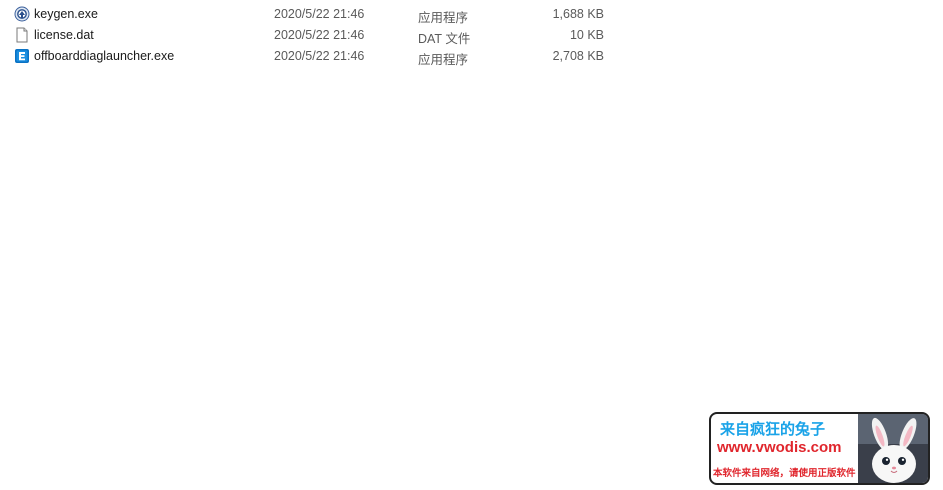 The image size is (943, 490). What do you see at coordinates (444, 39) in the screenshot?
I see `file-type: DAT 文件` at bounding box center [444, 39].